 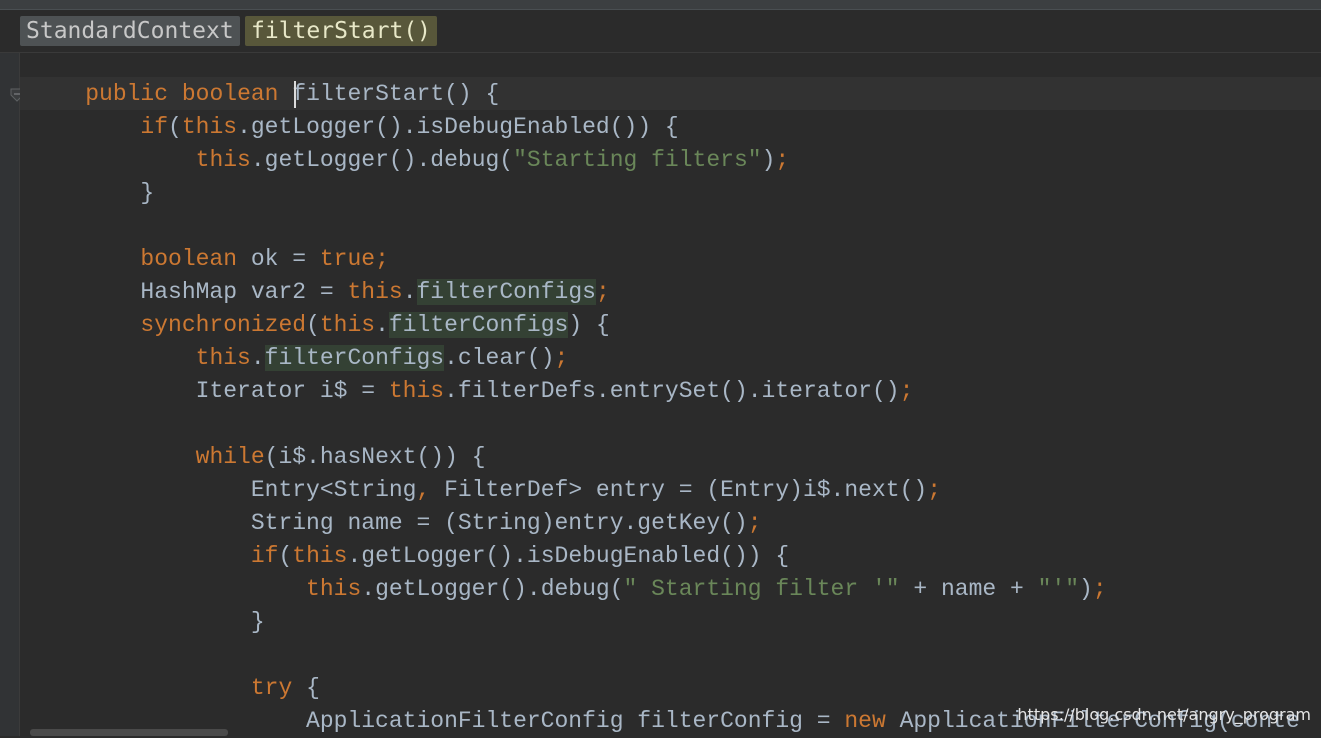 What do you see at coordinates (341, 31) in the screenshot?
I see `breadcrumb-method: filterStart()` at bounding box center [341, 31].